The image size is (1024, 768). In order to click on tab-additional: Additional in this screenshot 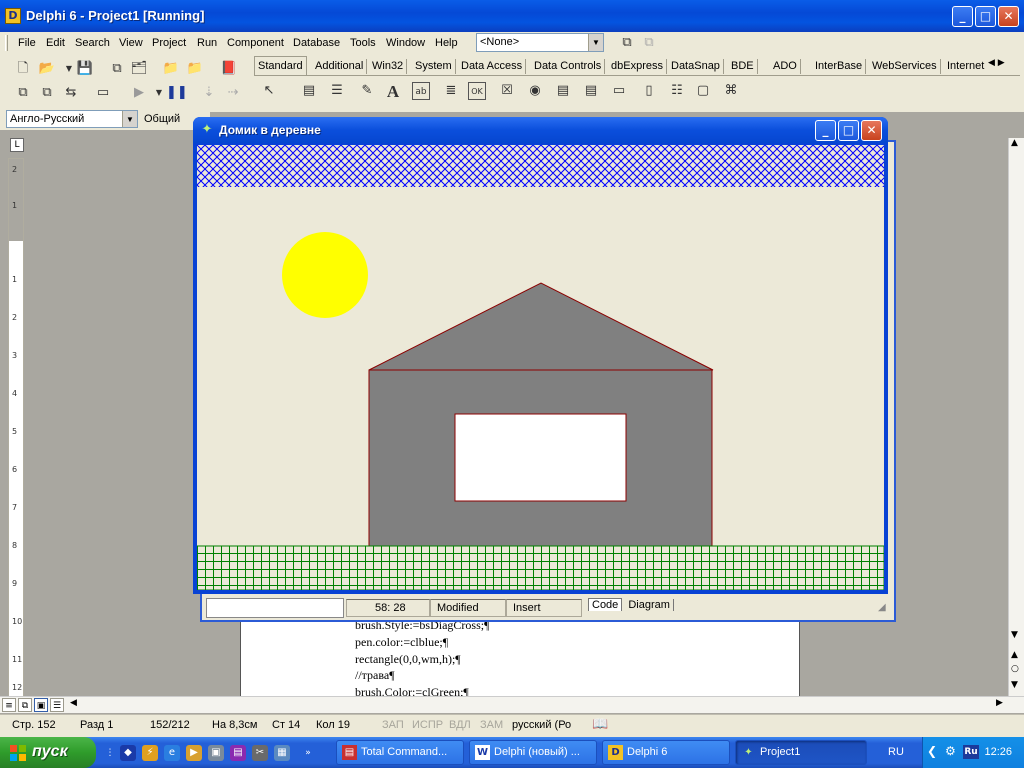, I will do `click(340, 66)`.